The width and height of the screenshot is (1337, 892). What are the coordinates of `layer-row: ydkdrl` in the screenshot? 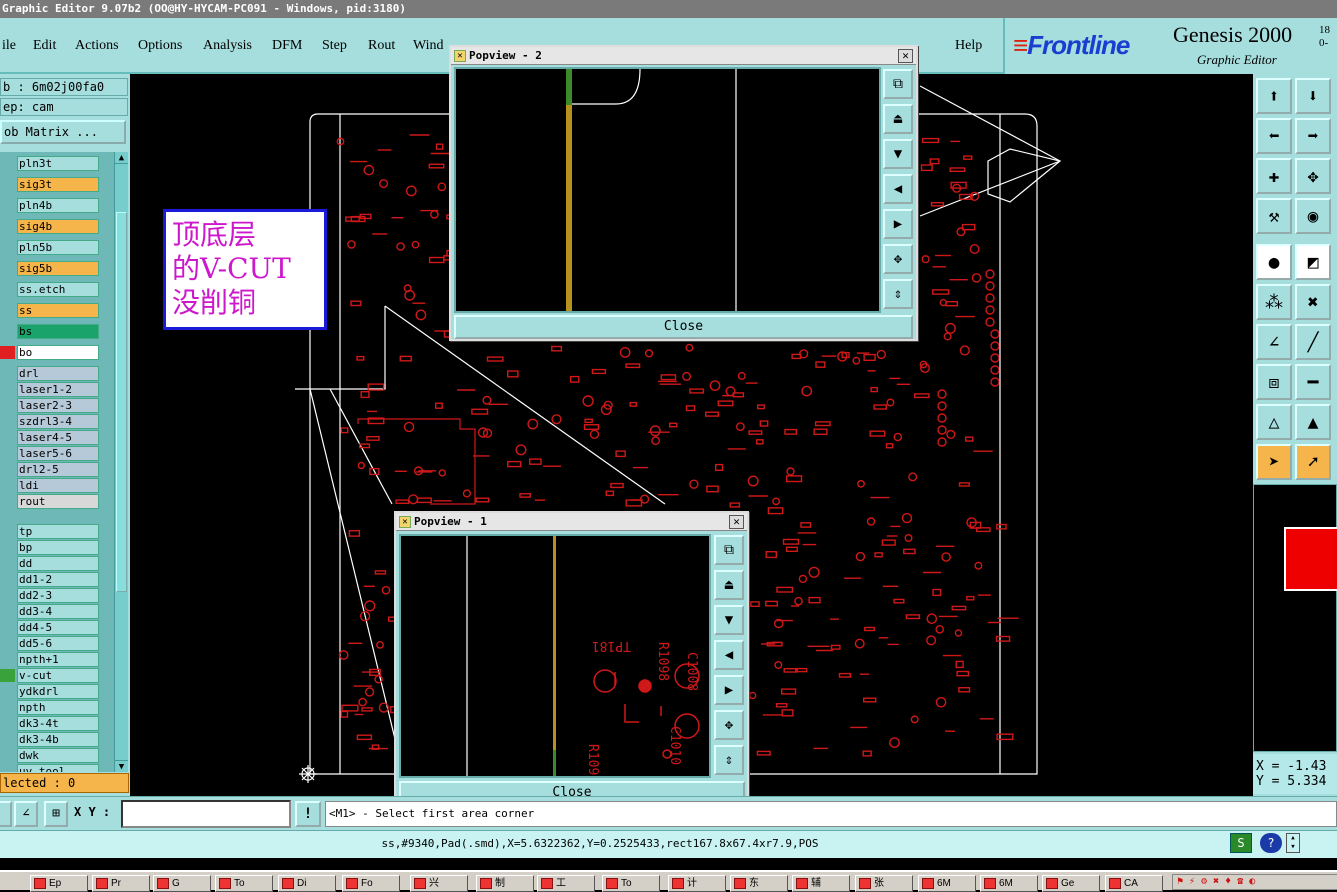 It's located at (50, 691).